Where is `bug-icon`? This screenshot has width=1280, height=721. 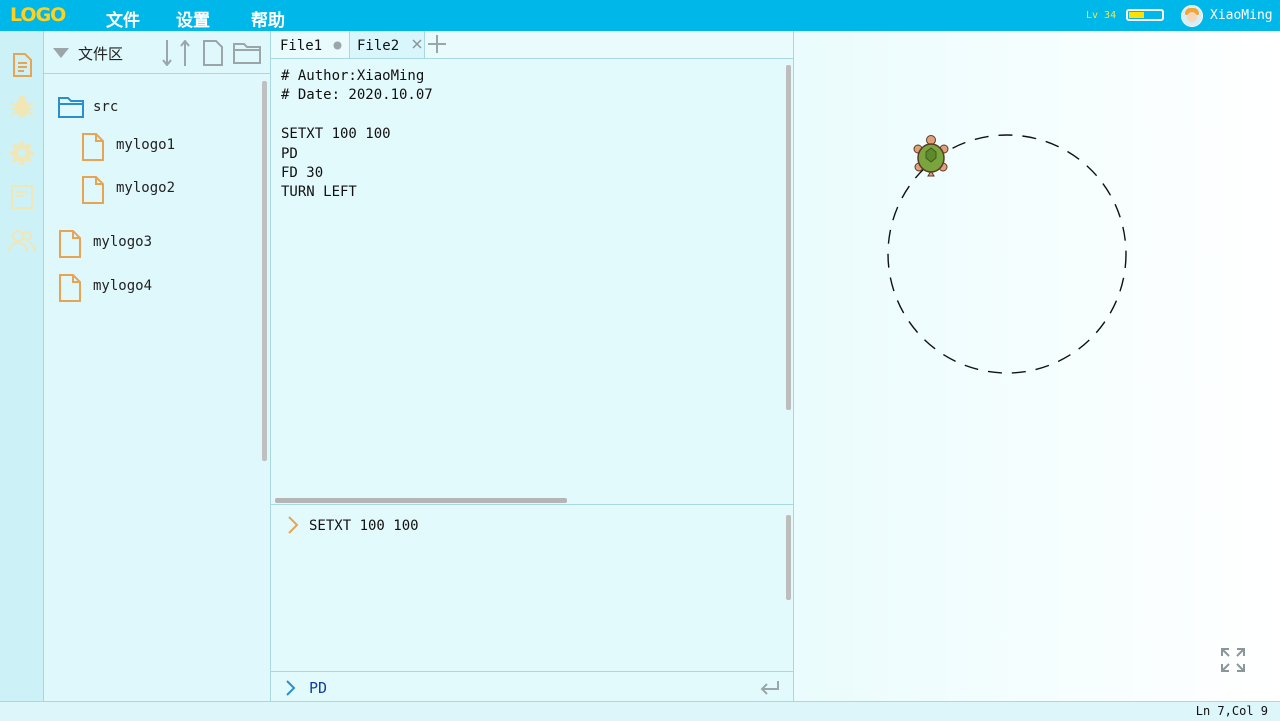
bug-icon is located at coordinates (22, 107).